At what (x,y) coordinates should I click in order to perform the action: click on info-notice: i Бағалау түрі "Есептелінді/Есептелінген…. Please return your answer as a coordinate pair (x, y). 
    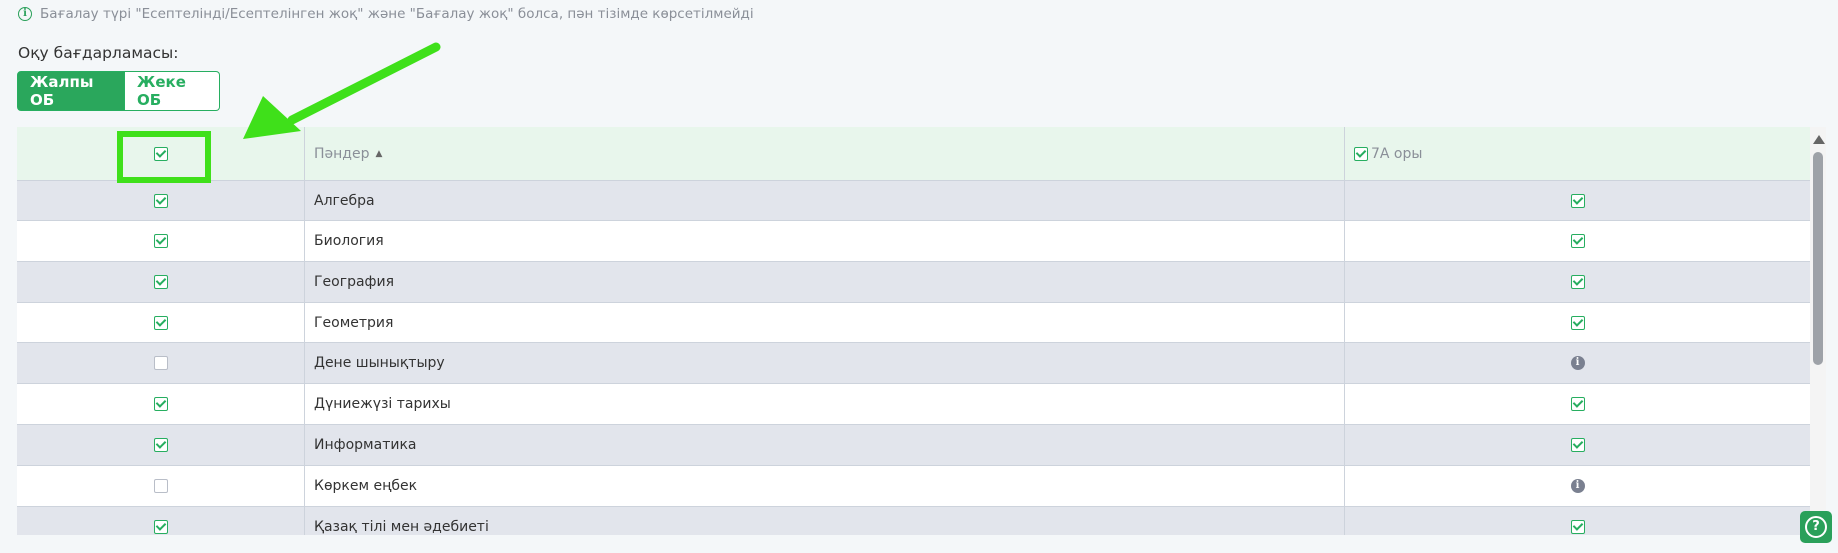
    Looking at the image, I should click on (386, 14).